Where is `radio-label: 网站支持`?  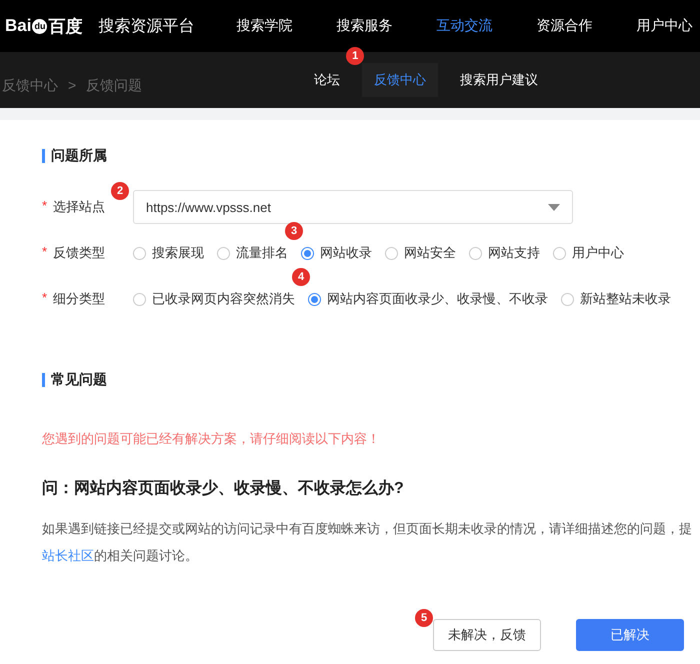 radio-label: 网站支持 is located at coordinates (514, 253).